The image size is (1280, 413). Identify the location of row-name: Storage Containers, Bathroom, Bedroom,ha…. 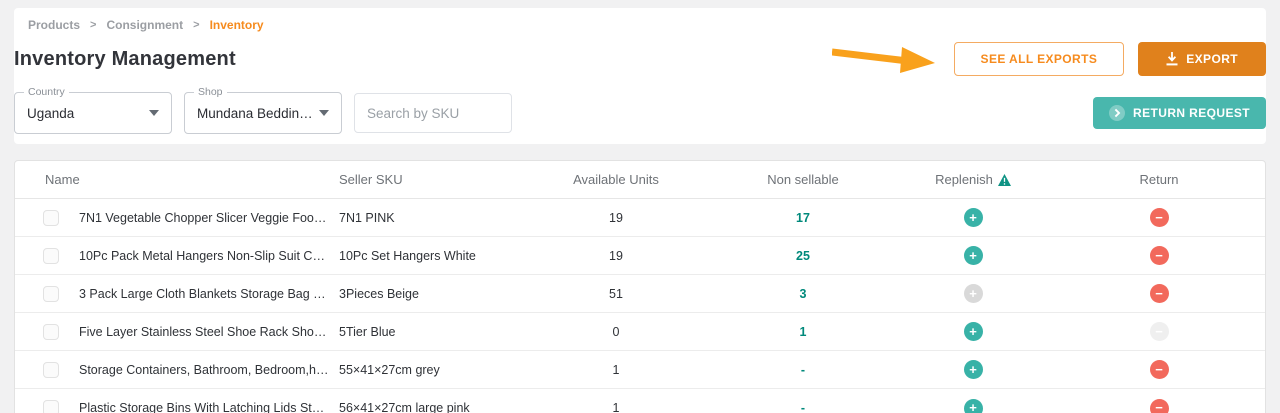
(209, 369).